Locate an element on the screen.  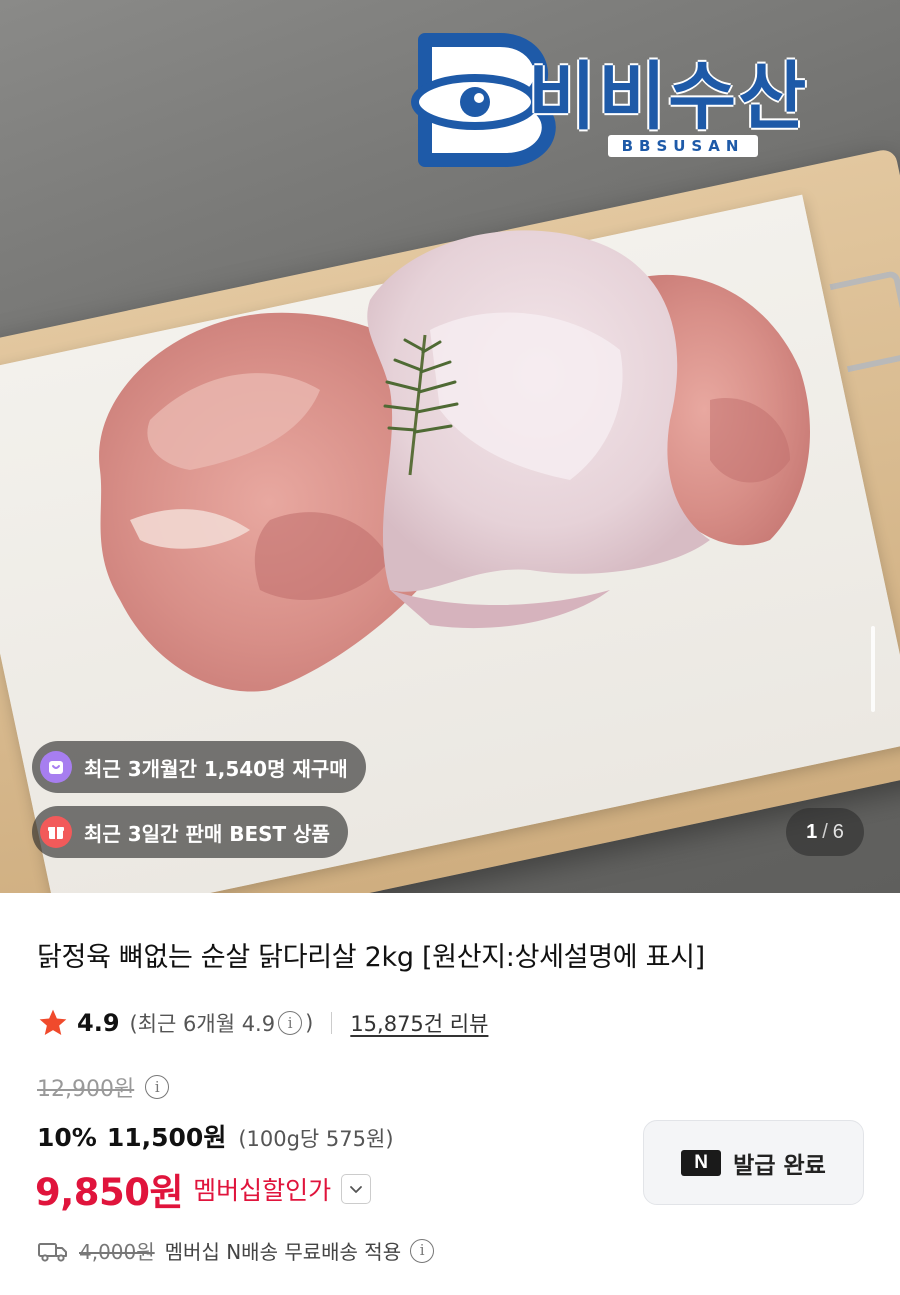
original-price-row: 12,900원 i is located at coordinates (104, 1087).